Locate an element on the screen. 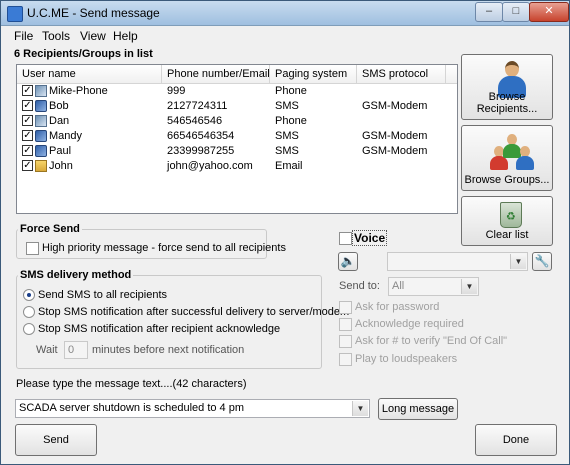 This screenshot has width=570, height=465. clear-list-button: ♻ Clear list is located at coordinates (507, 221).